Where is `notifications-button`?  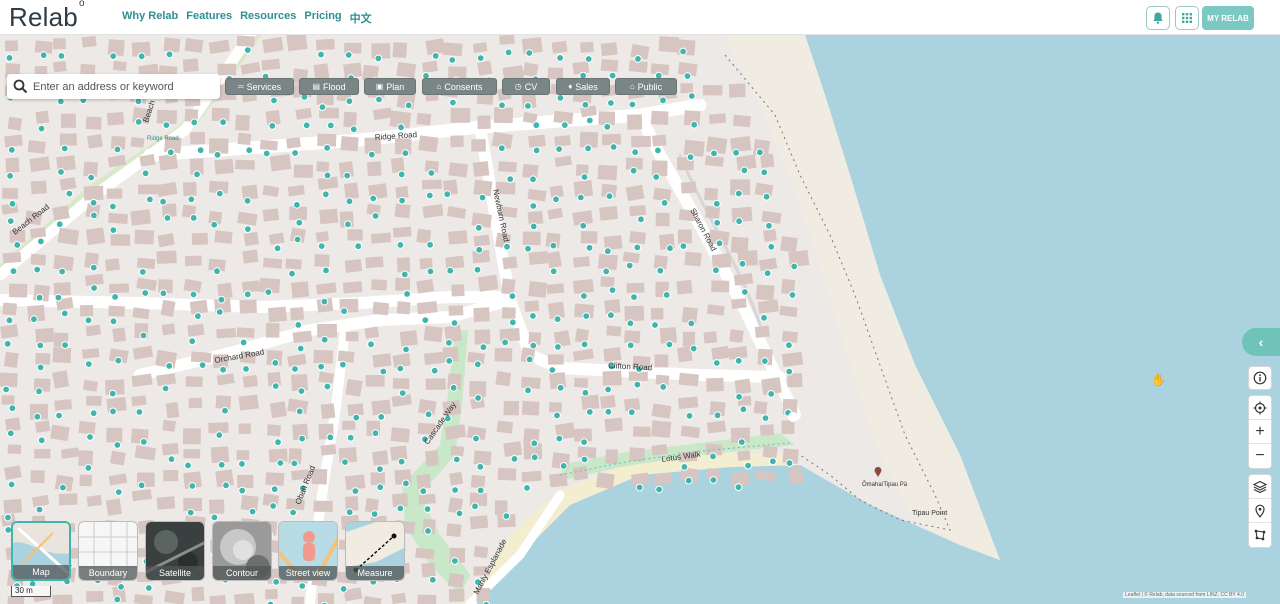 notifications-button is located at coordinates (1158, 18).